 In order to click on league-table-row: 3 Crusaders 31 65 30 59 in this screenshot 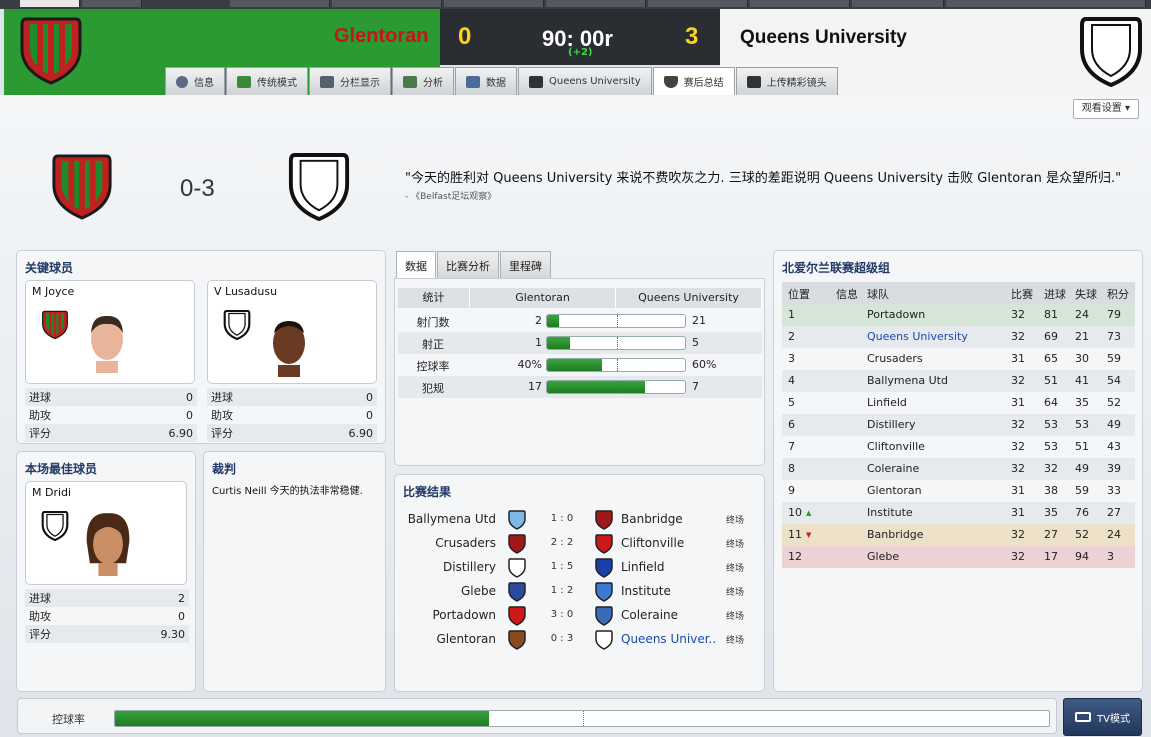, I will do `click(958, 359)`.